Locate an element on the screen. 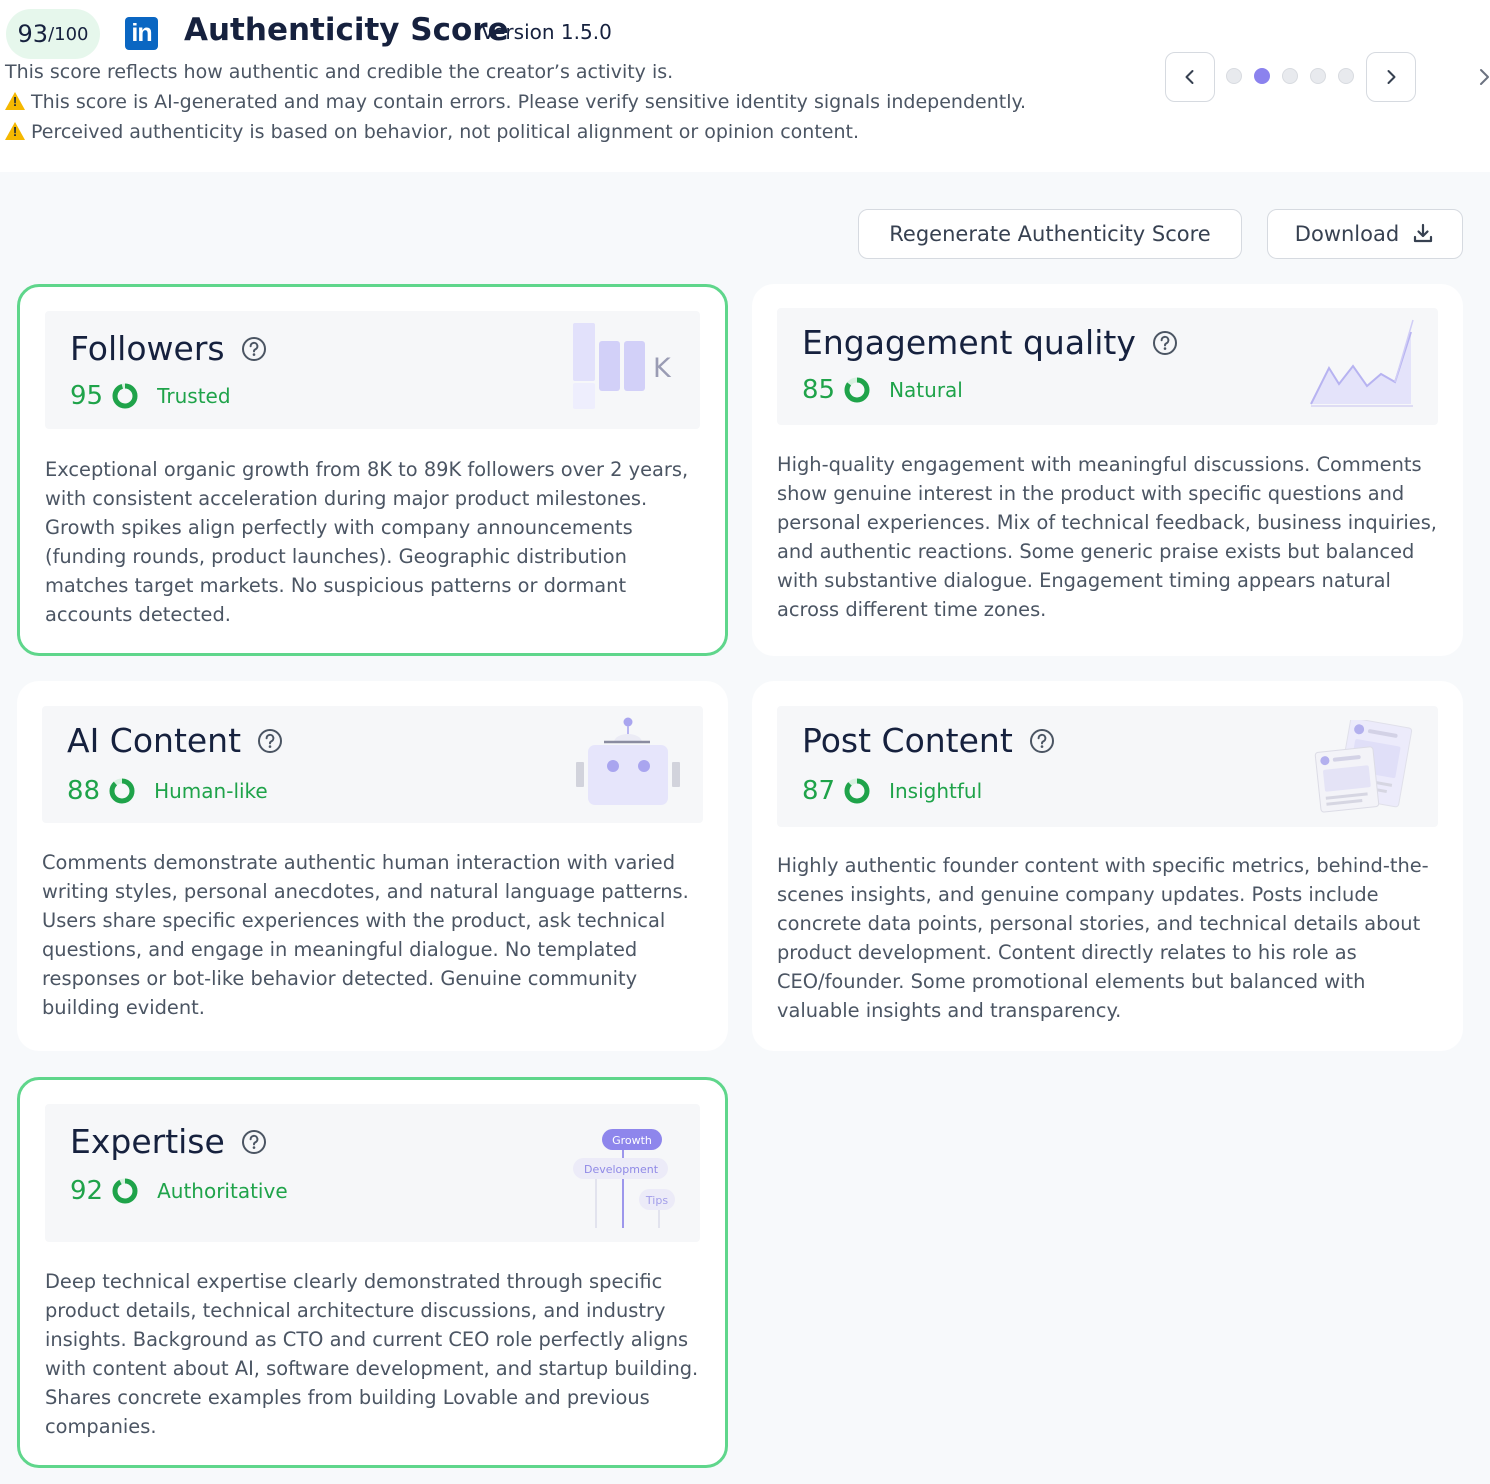  score-row: 87 Insightful is located at coordinates (892, 791).